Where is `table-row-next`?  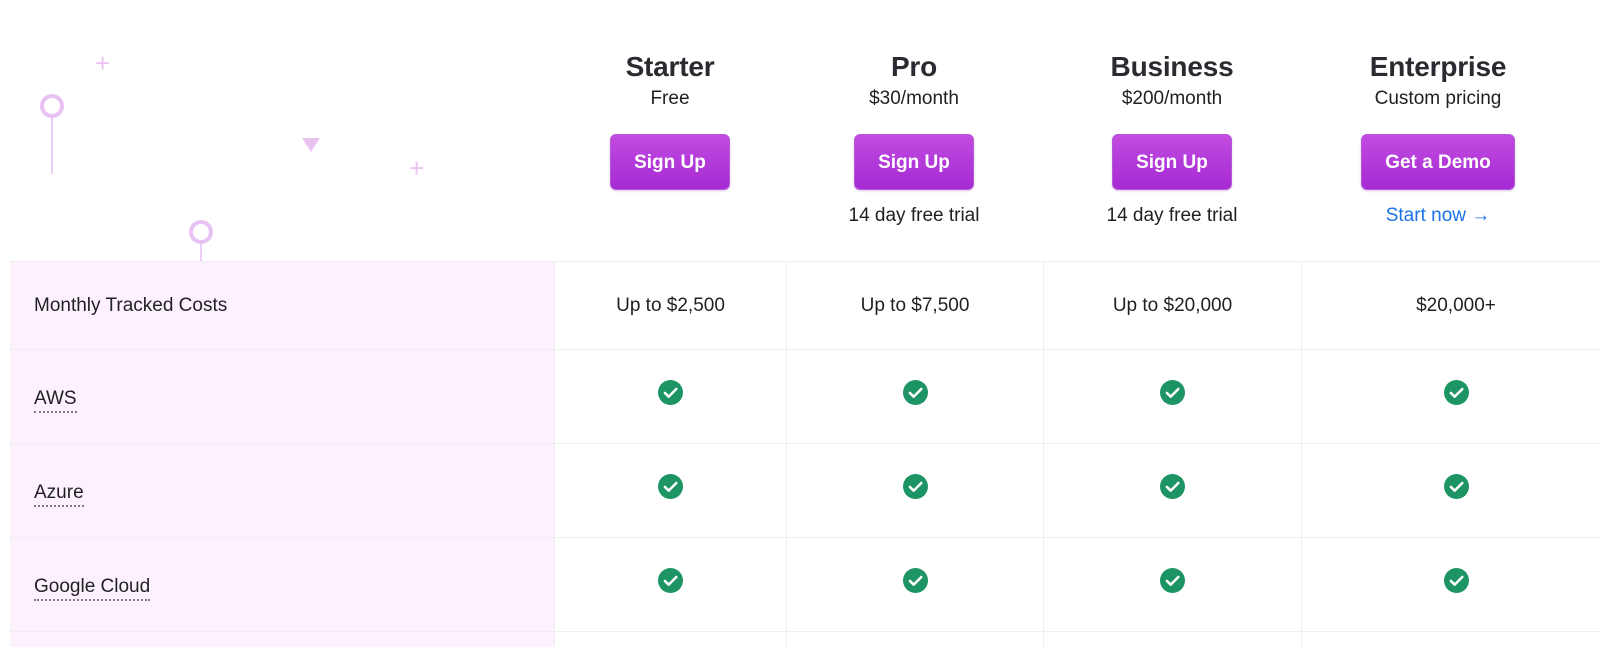
table-row-next is located at coordinates (805, 639).